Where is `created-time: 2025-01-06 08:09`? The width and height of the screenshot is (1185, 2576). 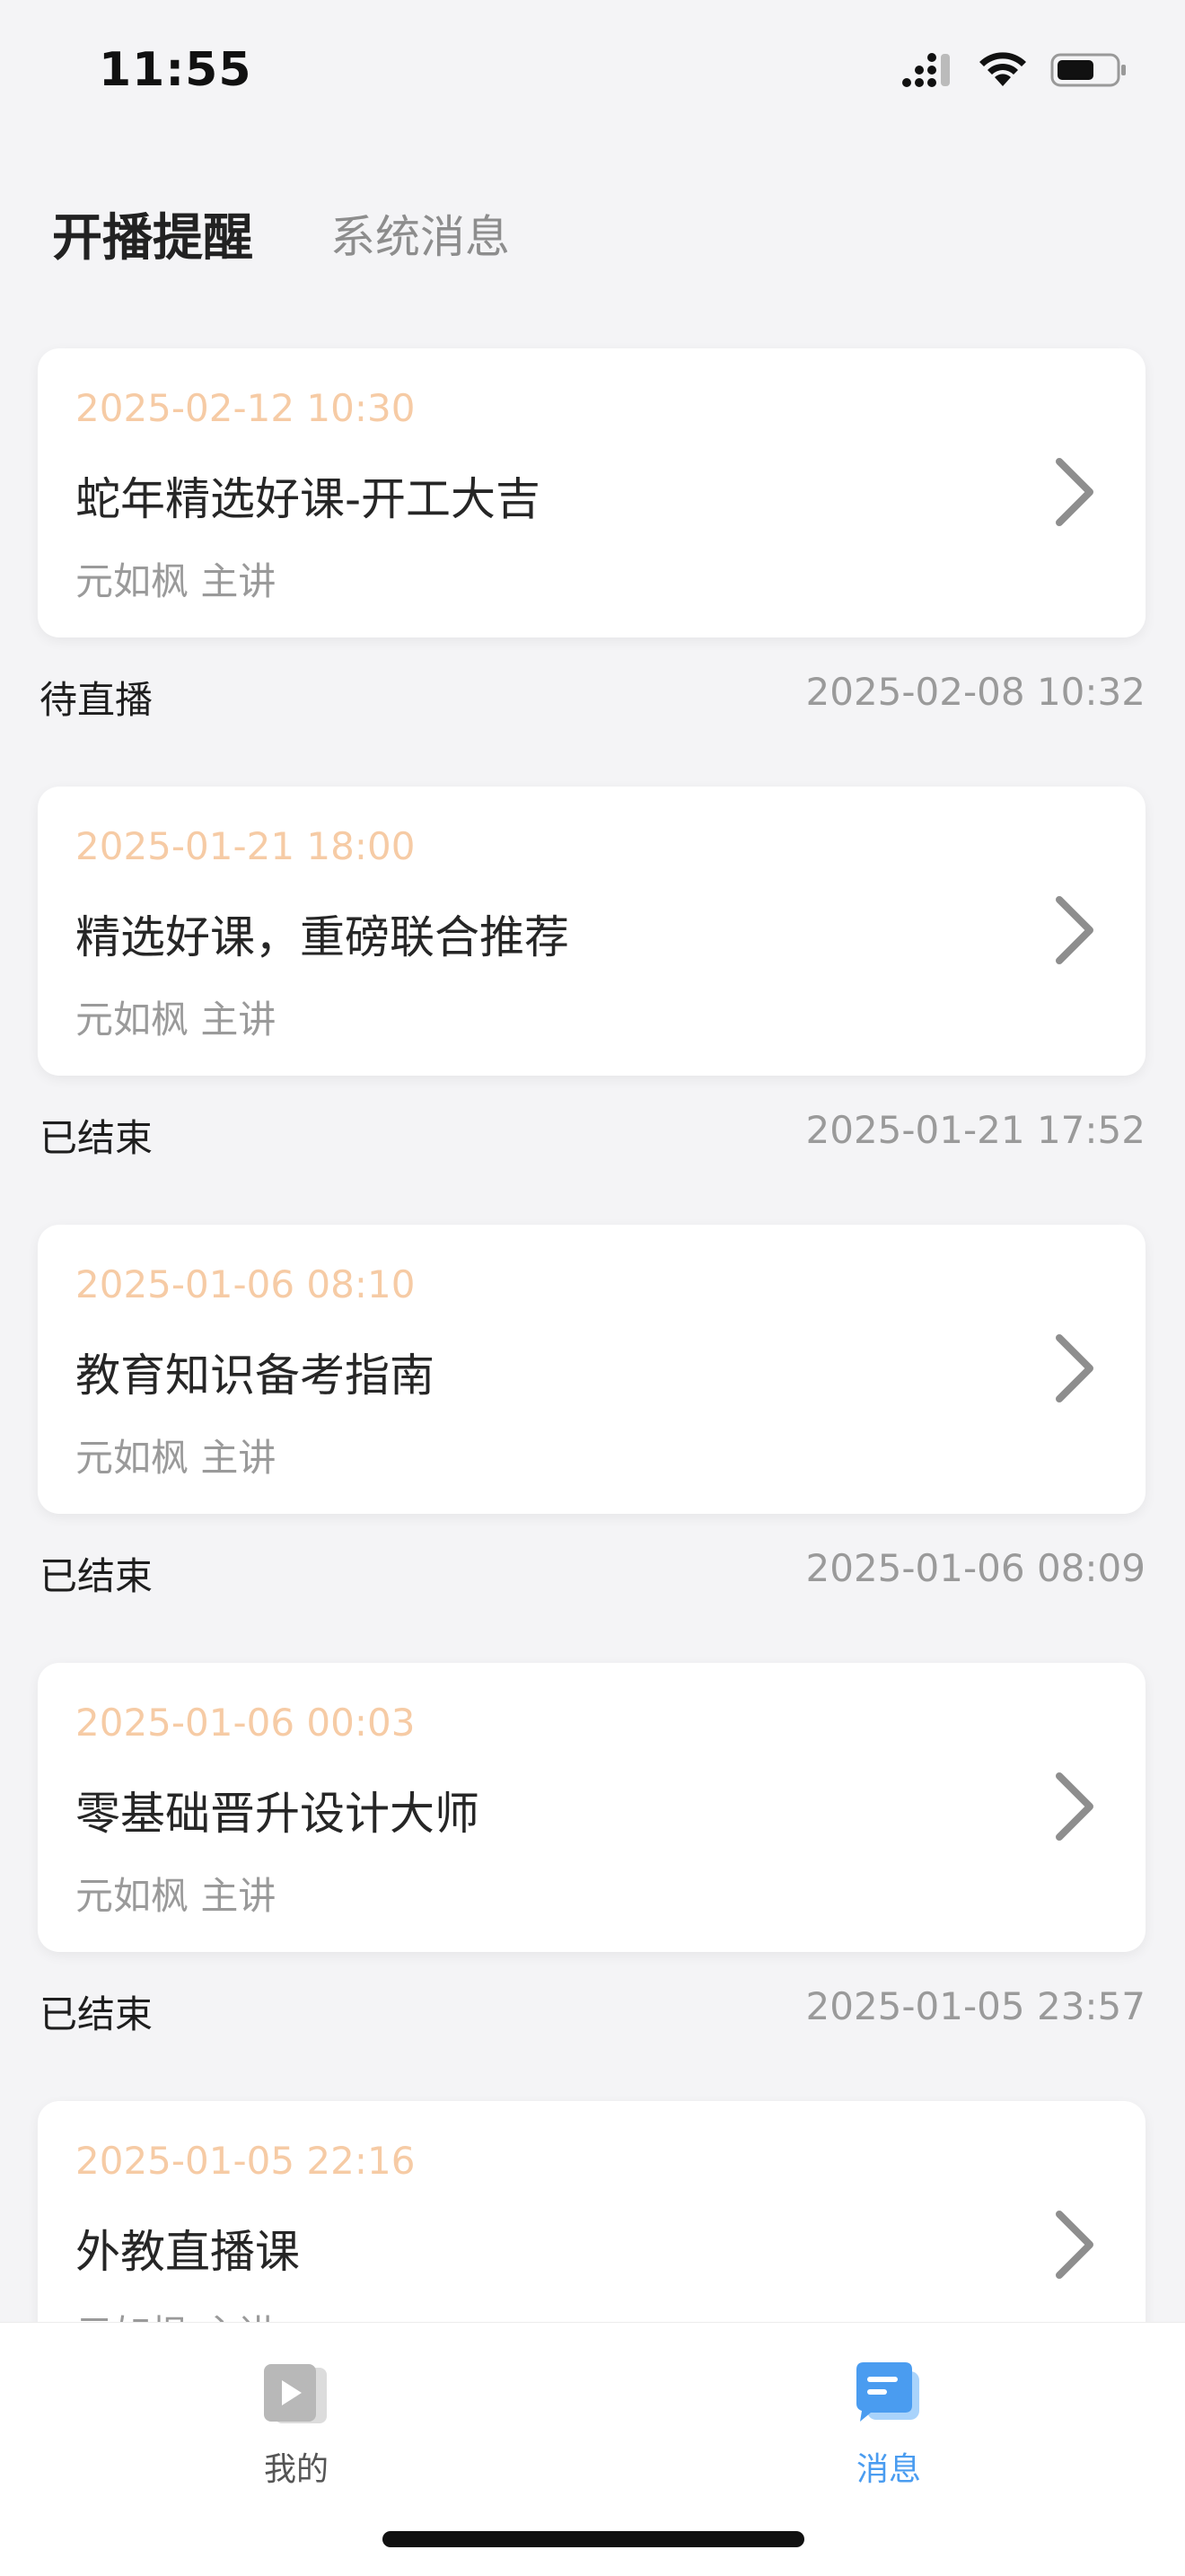
created-time: 2025-01-06 08:09 is located at coordinates (975, 1568).